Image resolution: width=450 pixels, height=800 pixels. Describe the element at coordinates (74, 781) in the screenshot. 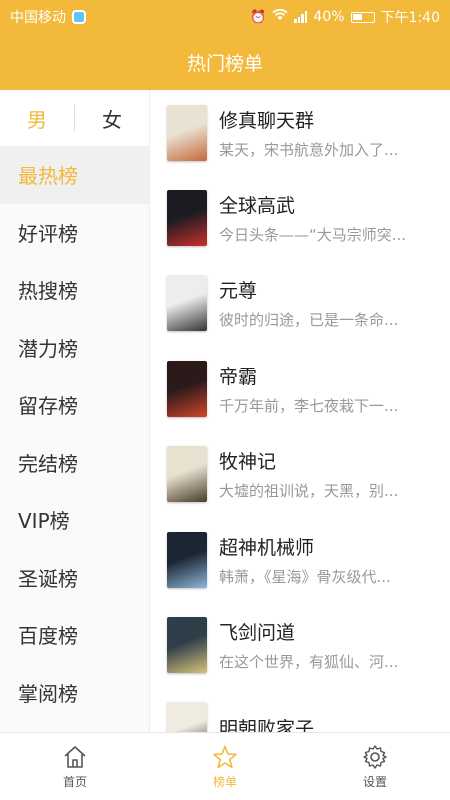

I see `nav-home-label: 首页` at that location.